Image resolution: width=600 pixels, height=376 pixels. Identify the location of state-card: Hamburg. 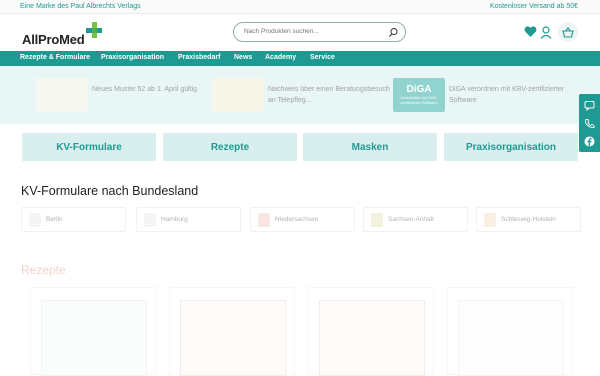
(188, 219).